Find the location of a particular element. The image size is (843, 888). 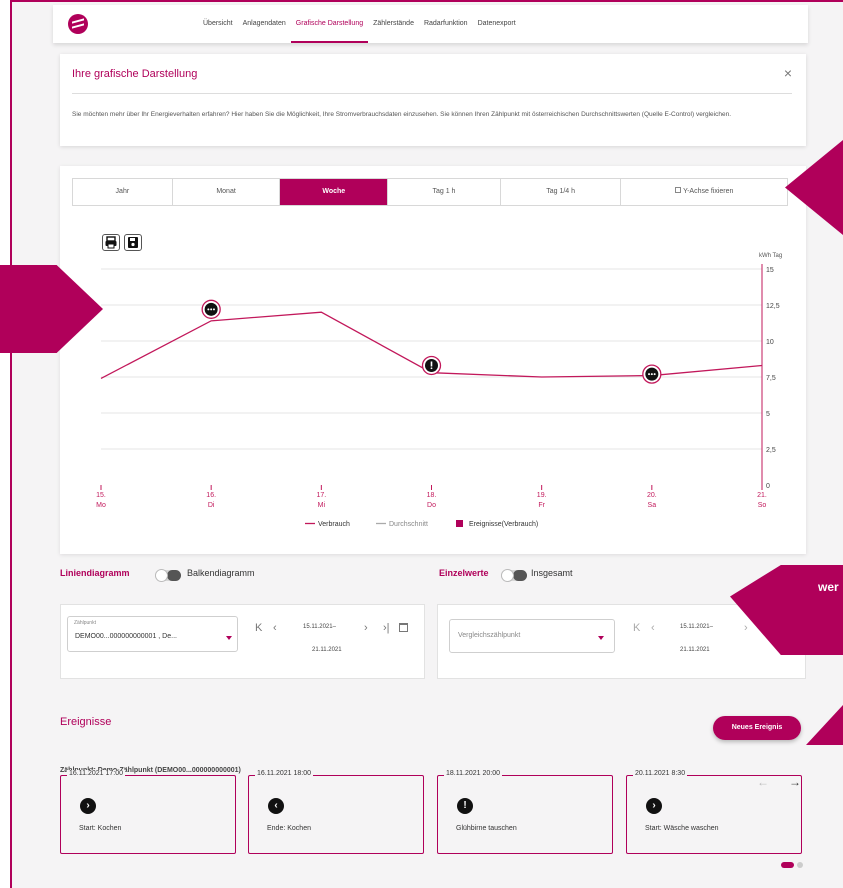

event-date: 16.11.2021 17:00 is located at coordinates (96, 773).